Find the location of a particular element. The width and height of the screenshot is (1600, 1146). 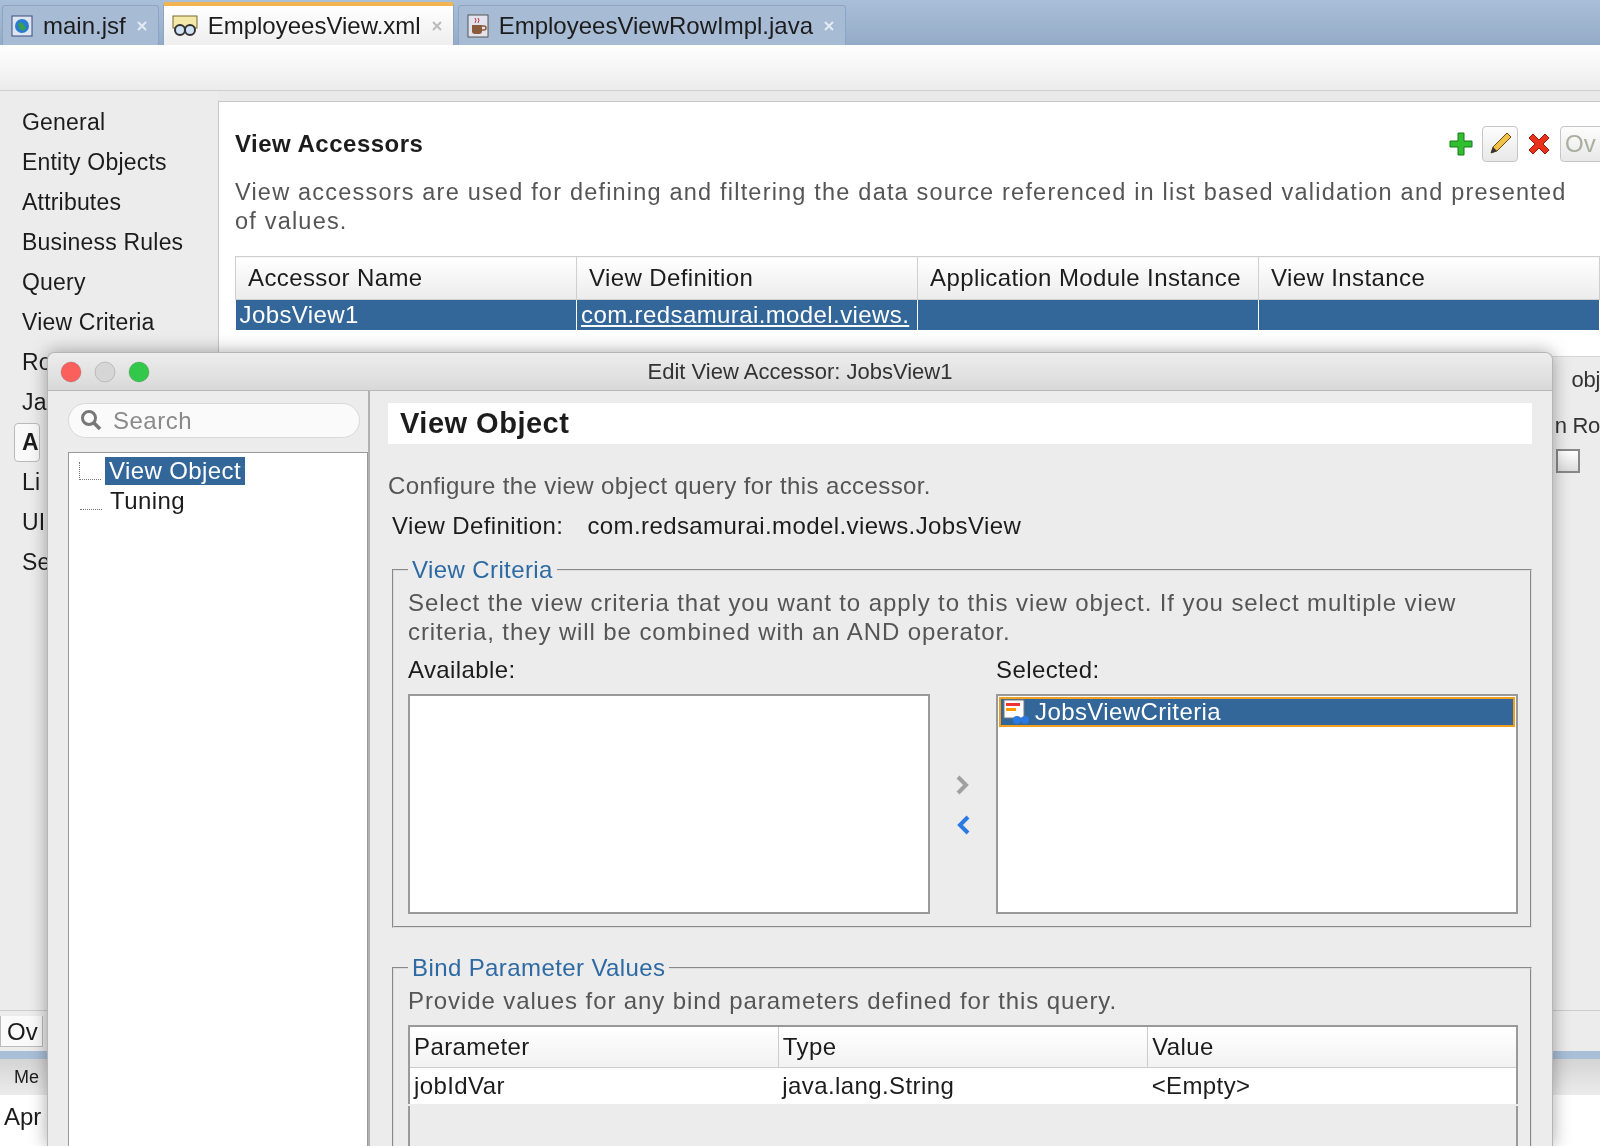

column-header: Application Module Instance is located at coordinates (1088, 278).